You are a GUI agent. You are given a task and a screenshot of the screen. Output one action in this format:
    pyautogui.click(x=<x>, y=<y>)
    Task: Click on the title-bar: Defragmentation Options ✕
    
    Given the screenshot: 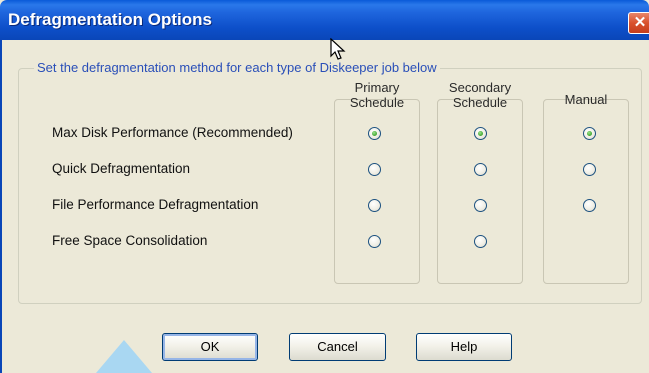 What is the action you would take?
    pyautogui.click(x=324, y=20)
    